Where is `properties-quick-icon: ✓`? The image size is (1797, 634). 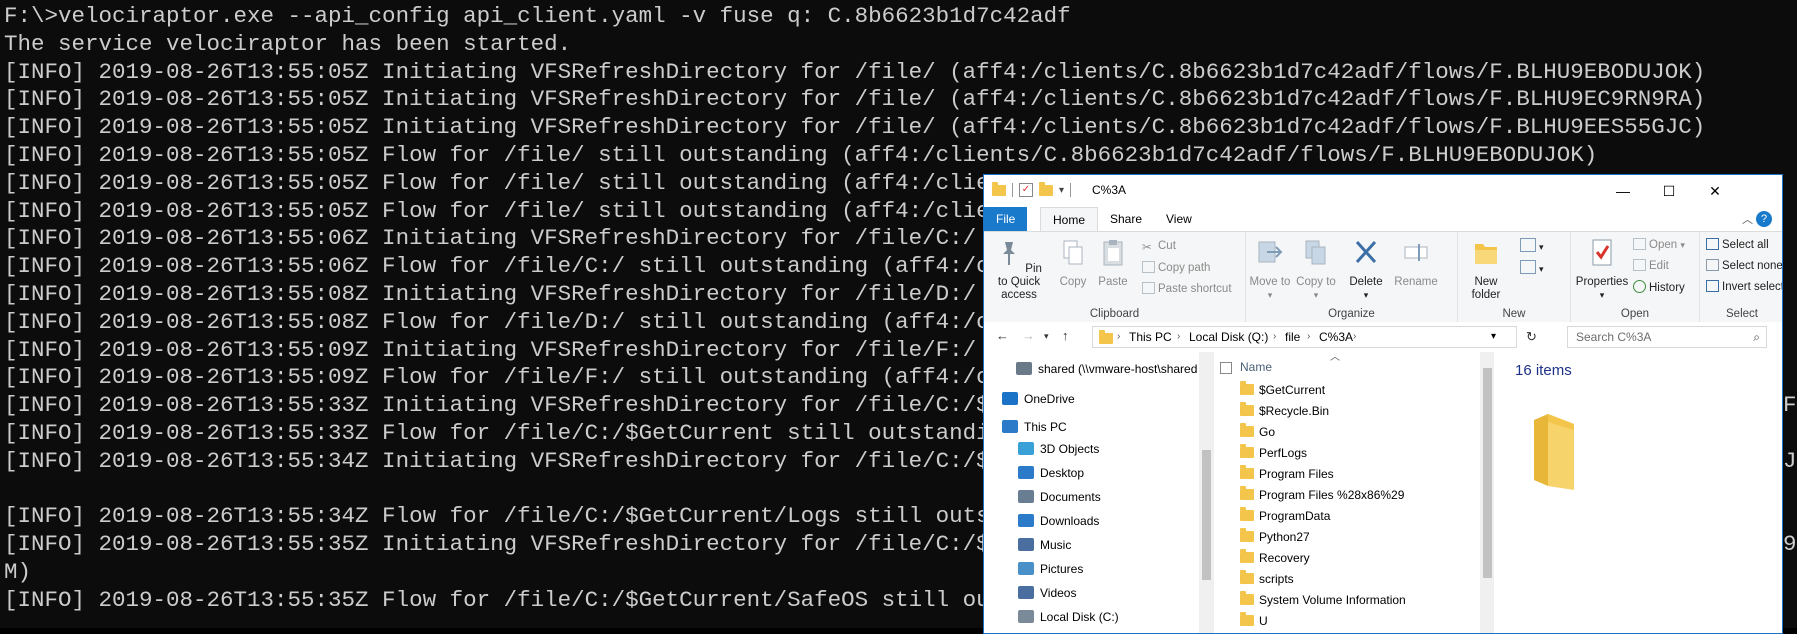 properties-quick-icon: ✓ is located at coordinates (1026, 190).